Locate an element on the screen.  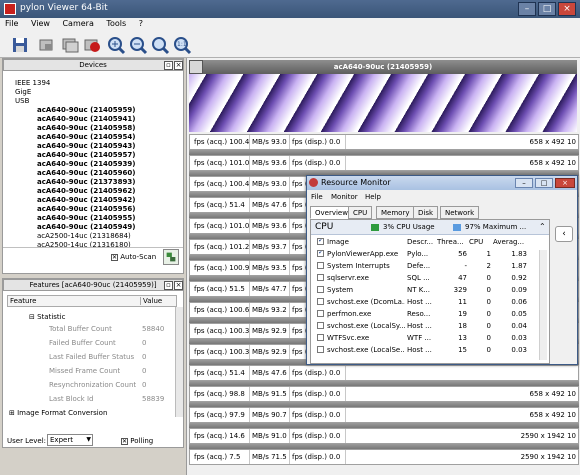
mbs: MB/s 93.7 is located at coordinates (270, 247).